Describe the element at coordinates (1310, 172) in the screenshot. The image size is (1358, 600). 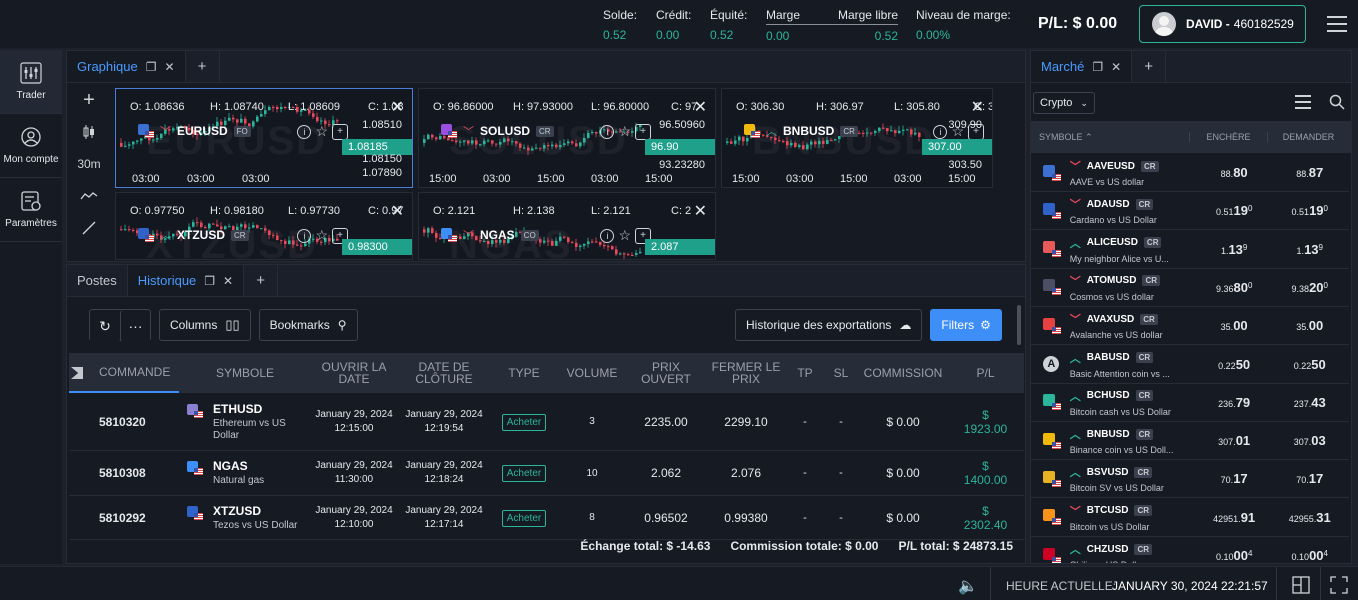
I see `ask-price: 88.87` at that location.